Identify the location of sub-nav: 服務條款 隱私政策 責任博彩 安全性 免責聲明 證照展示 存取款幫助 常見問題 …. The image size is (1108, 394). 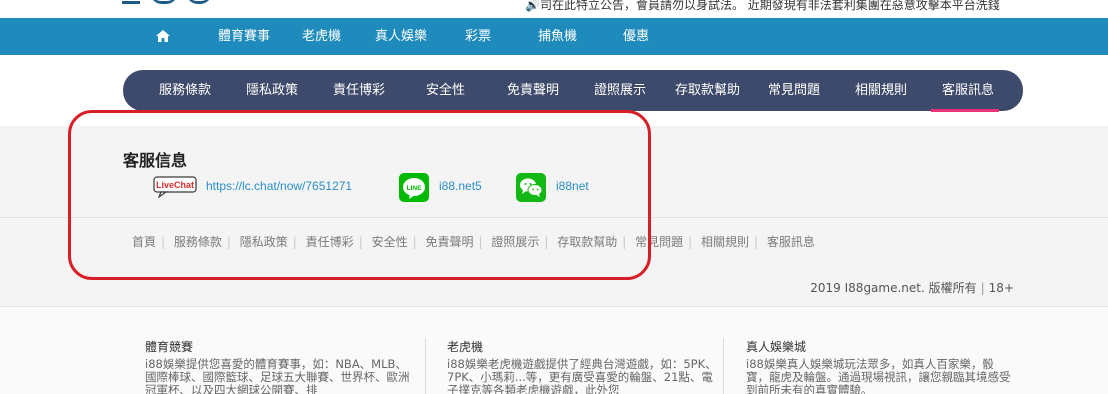
(573, 91).